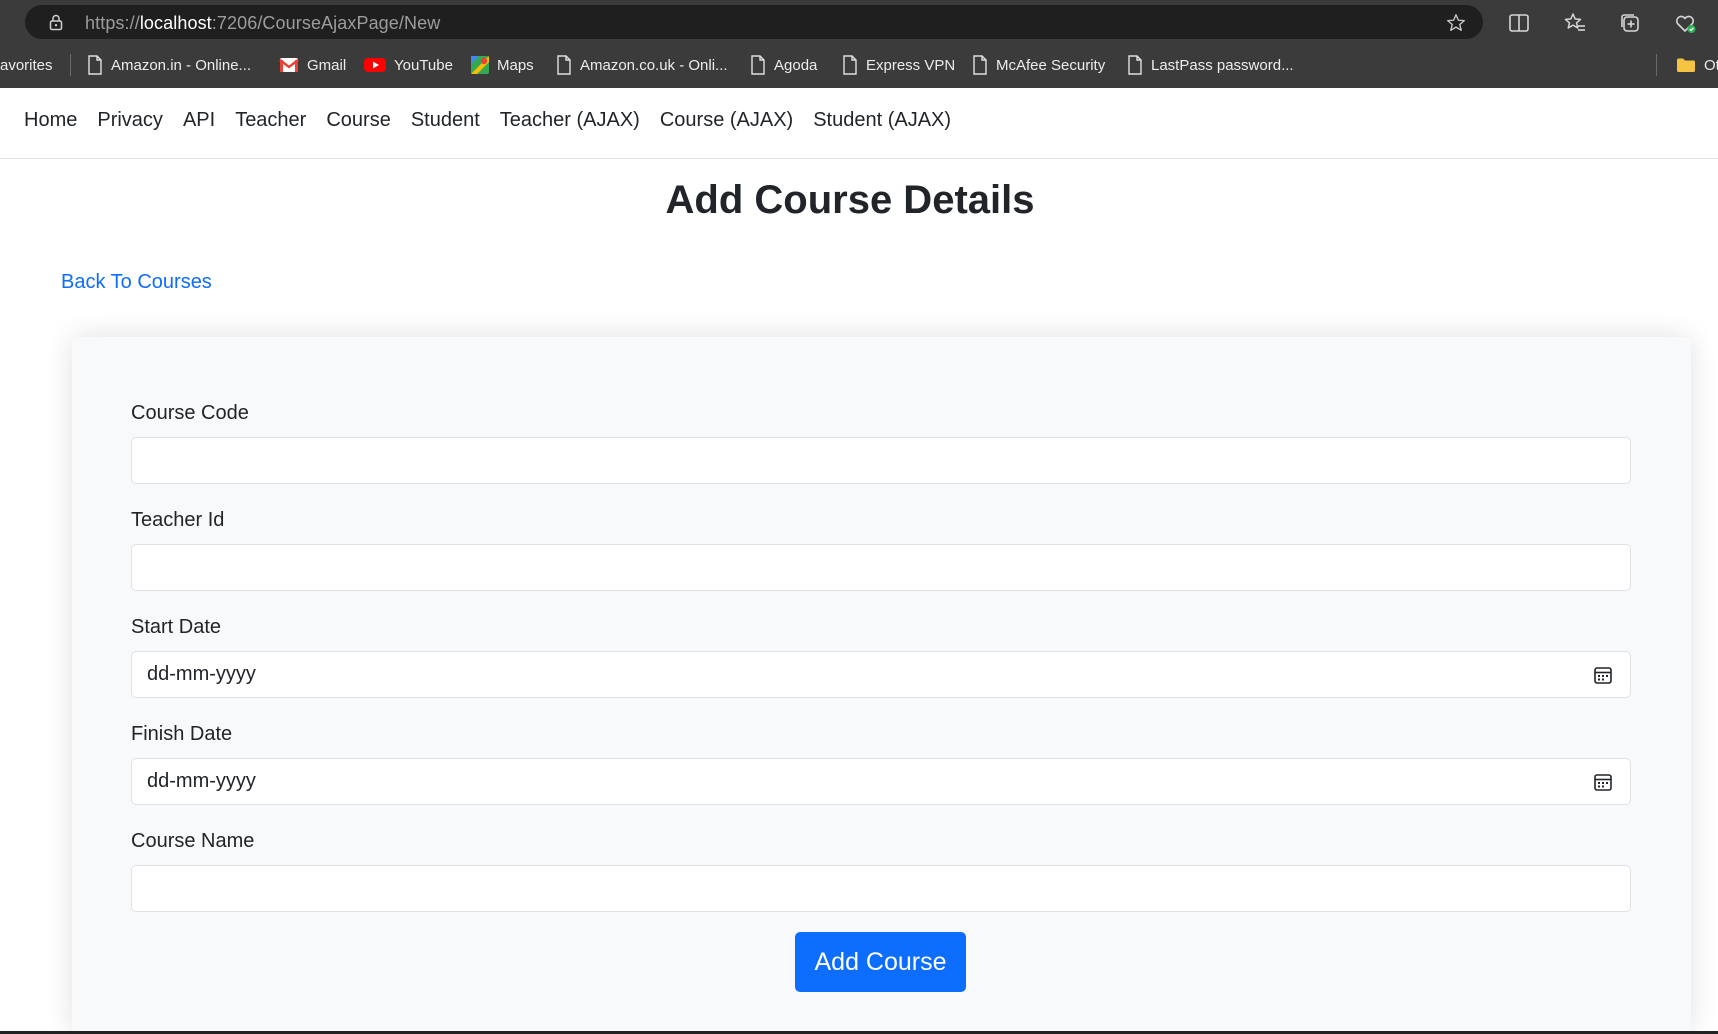 The width and height of the screenshot is (1718, 1034). Describe the element at coordinates (1685, 23) in the screenshot. I see `browser-essentials-icon` at that location.